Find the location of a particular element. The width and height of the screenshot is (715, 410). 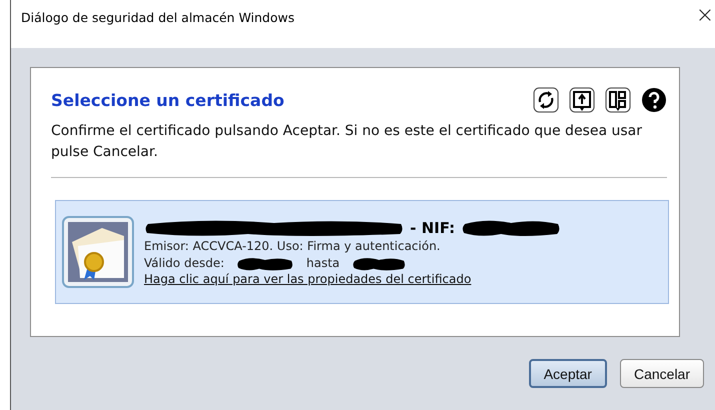

refresh-icon is located at coordinates (546, 100).